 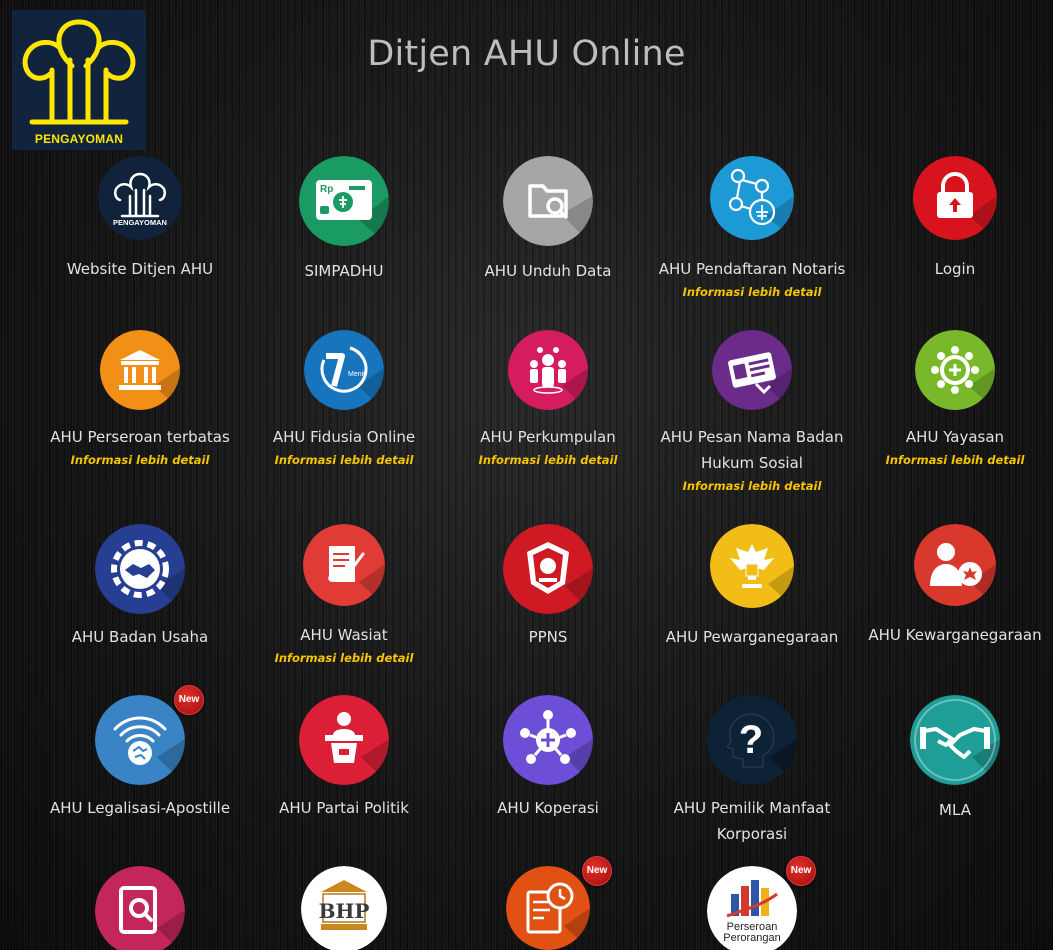 I want to click on handshake-icon, so click(x=955, y=740).